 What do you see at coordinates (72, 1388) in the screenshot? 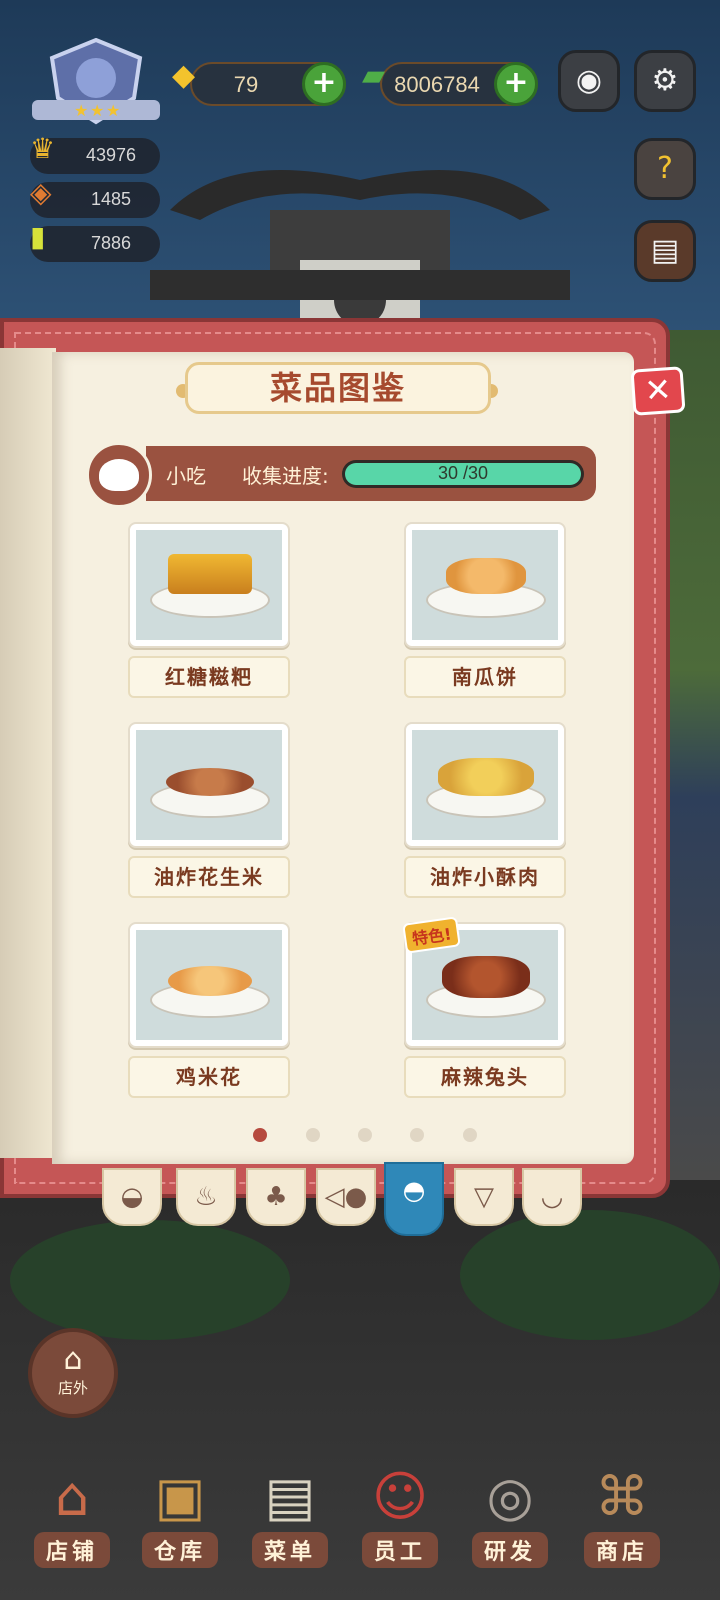
I see `outside-store-label: 店外` at bounding box center [72, 1388].